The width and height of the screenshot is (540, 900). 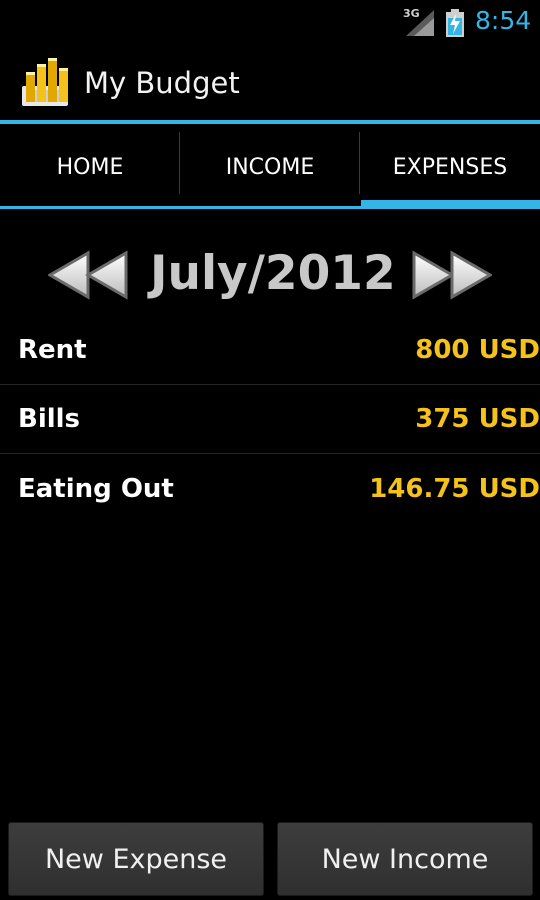 I want to click on list-item: Eating Out 146.75 USD, so click(x=270, y=488).